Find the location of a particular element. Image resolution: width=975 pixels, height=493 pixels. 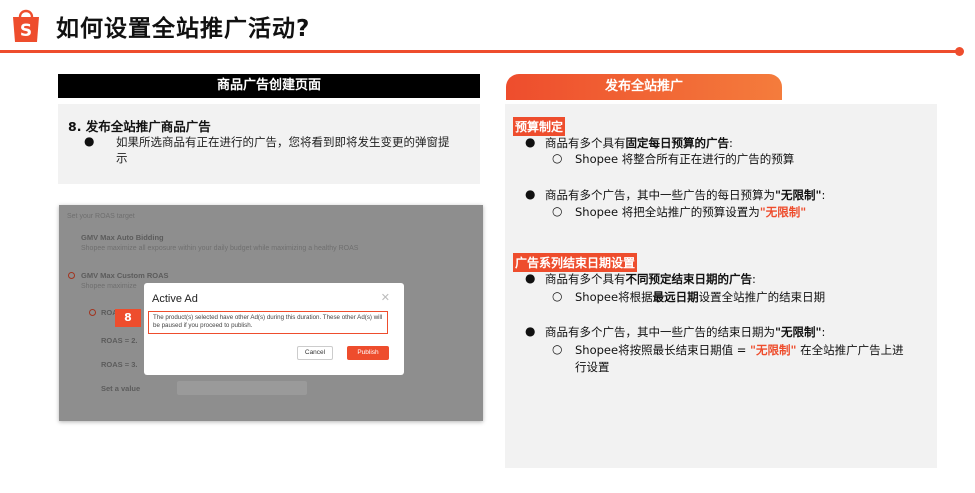

budget-section-title: 预算制定 is located at coordinates (539, 126).